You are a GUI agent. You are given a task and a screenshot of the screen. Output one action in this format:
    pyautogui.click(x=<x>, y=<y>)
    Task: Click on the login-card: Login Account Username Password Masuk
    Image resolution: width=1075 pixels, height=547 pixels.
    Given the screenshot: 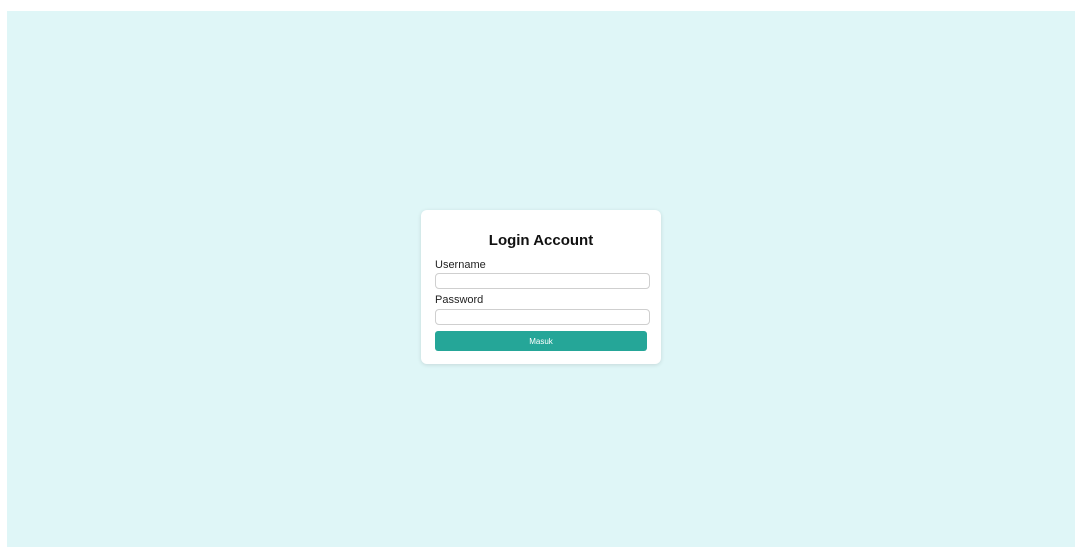 What is the action you would take?
    pyautogui.click(x=541, y=287)
    